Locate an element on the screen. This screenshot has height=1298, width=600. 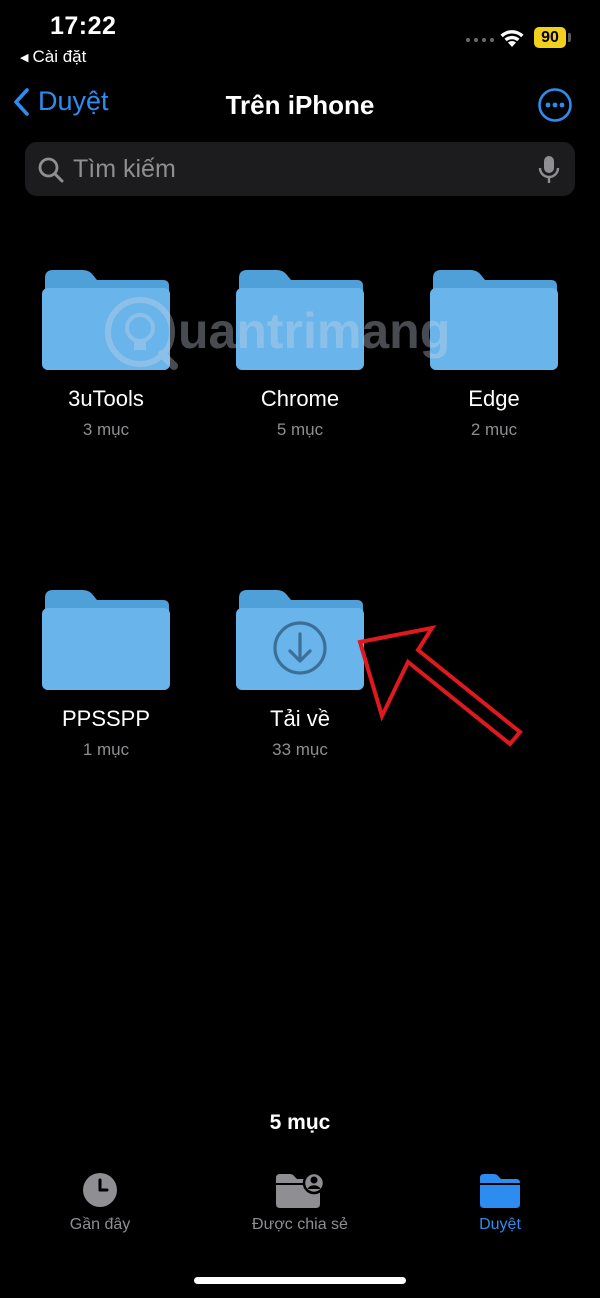
back-triangle-icon: ◀ is located at coordinates (24, 57).